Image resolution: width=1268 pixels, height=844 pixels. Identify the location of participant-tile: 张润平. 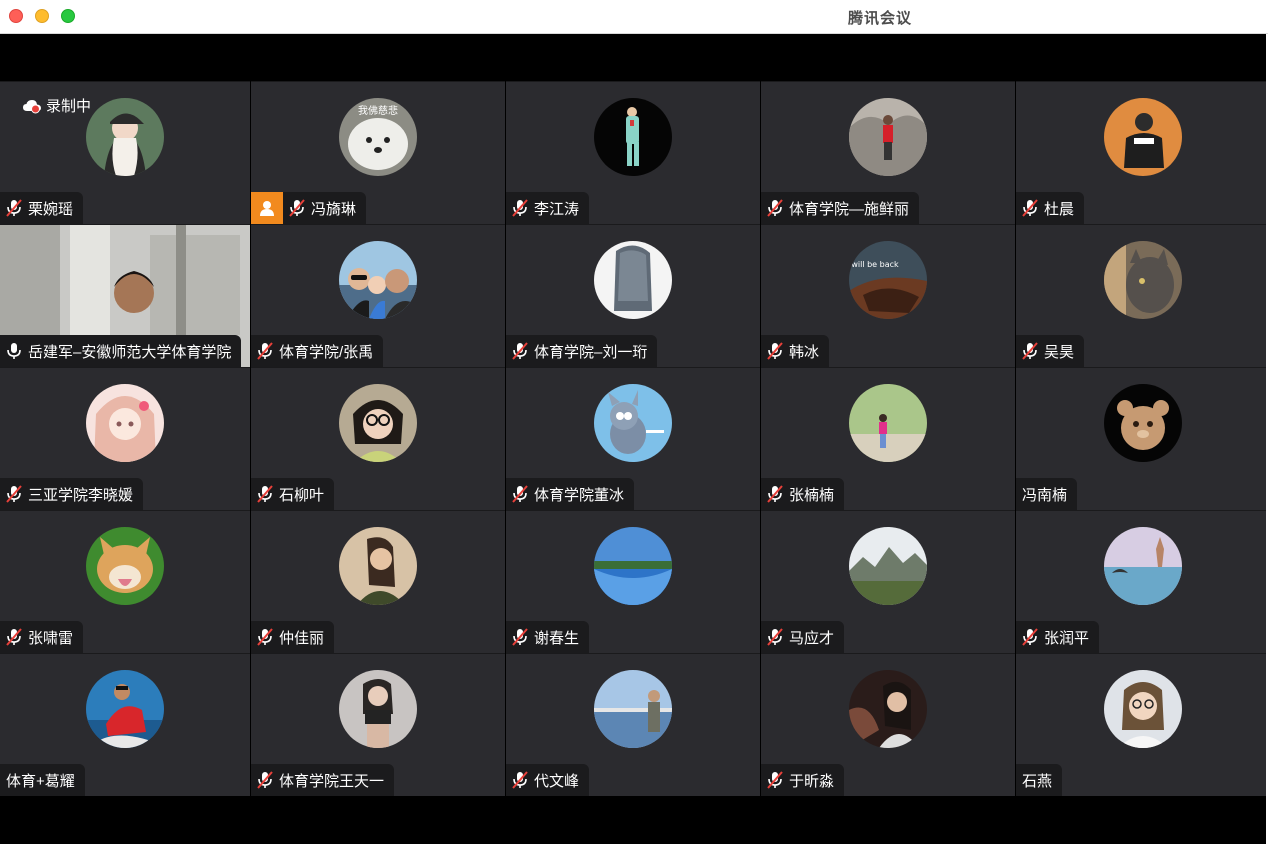
(1142, 581).